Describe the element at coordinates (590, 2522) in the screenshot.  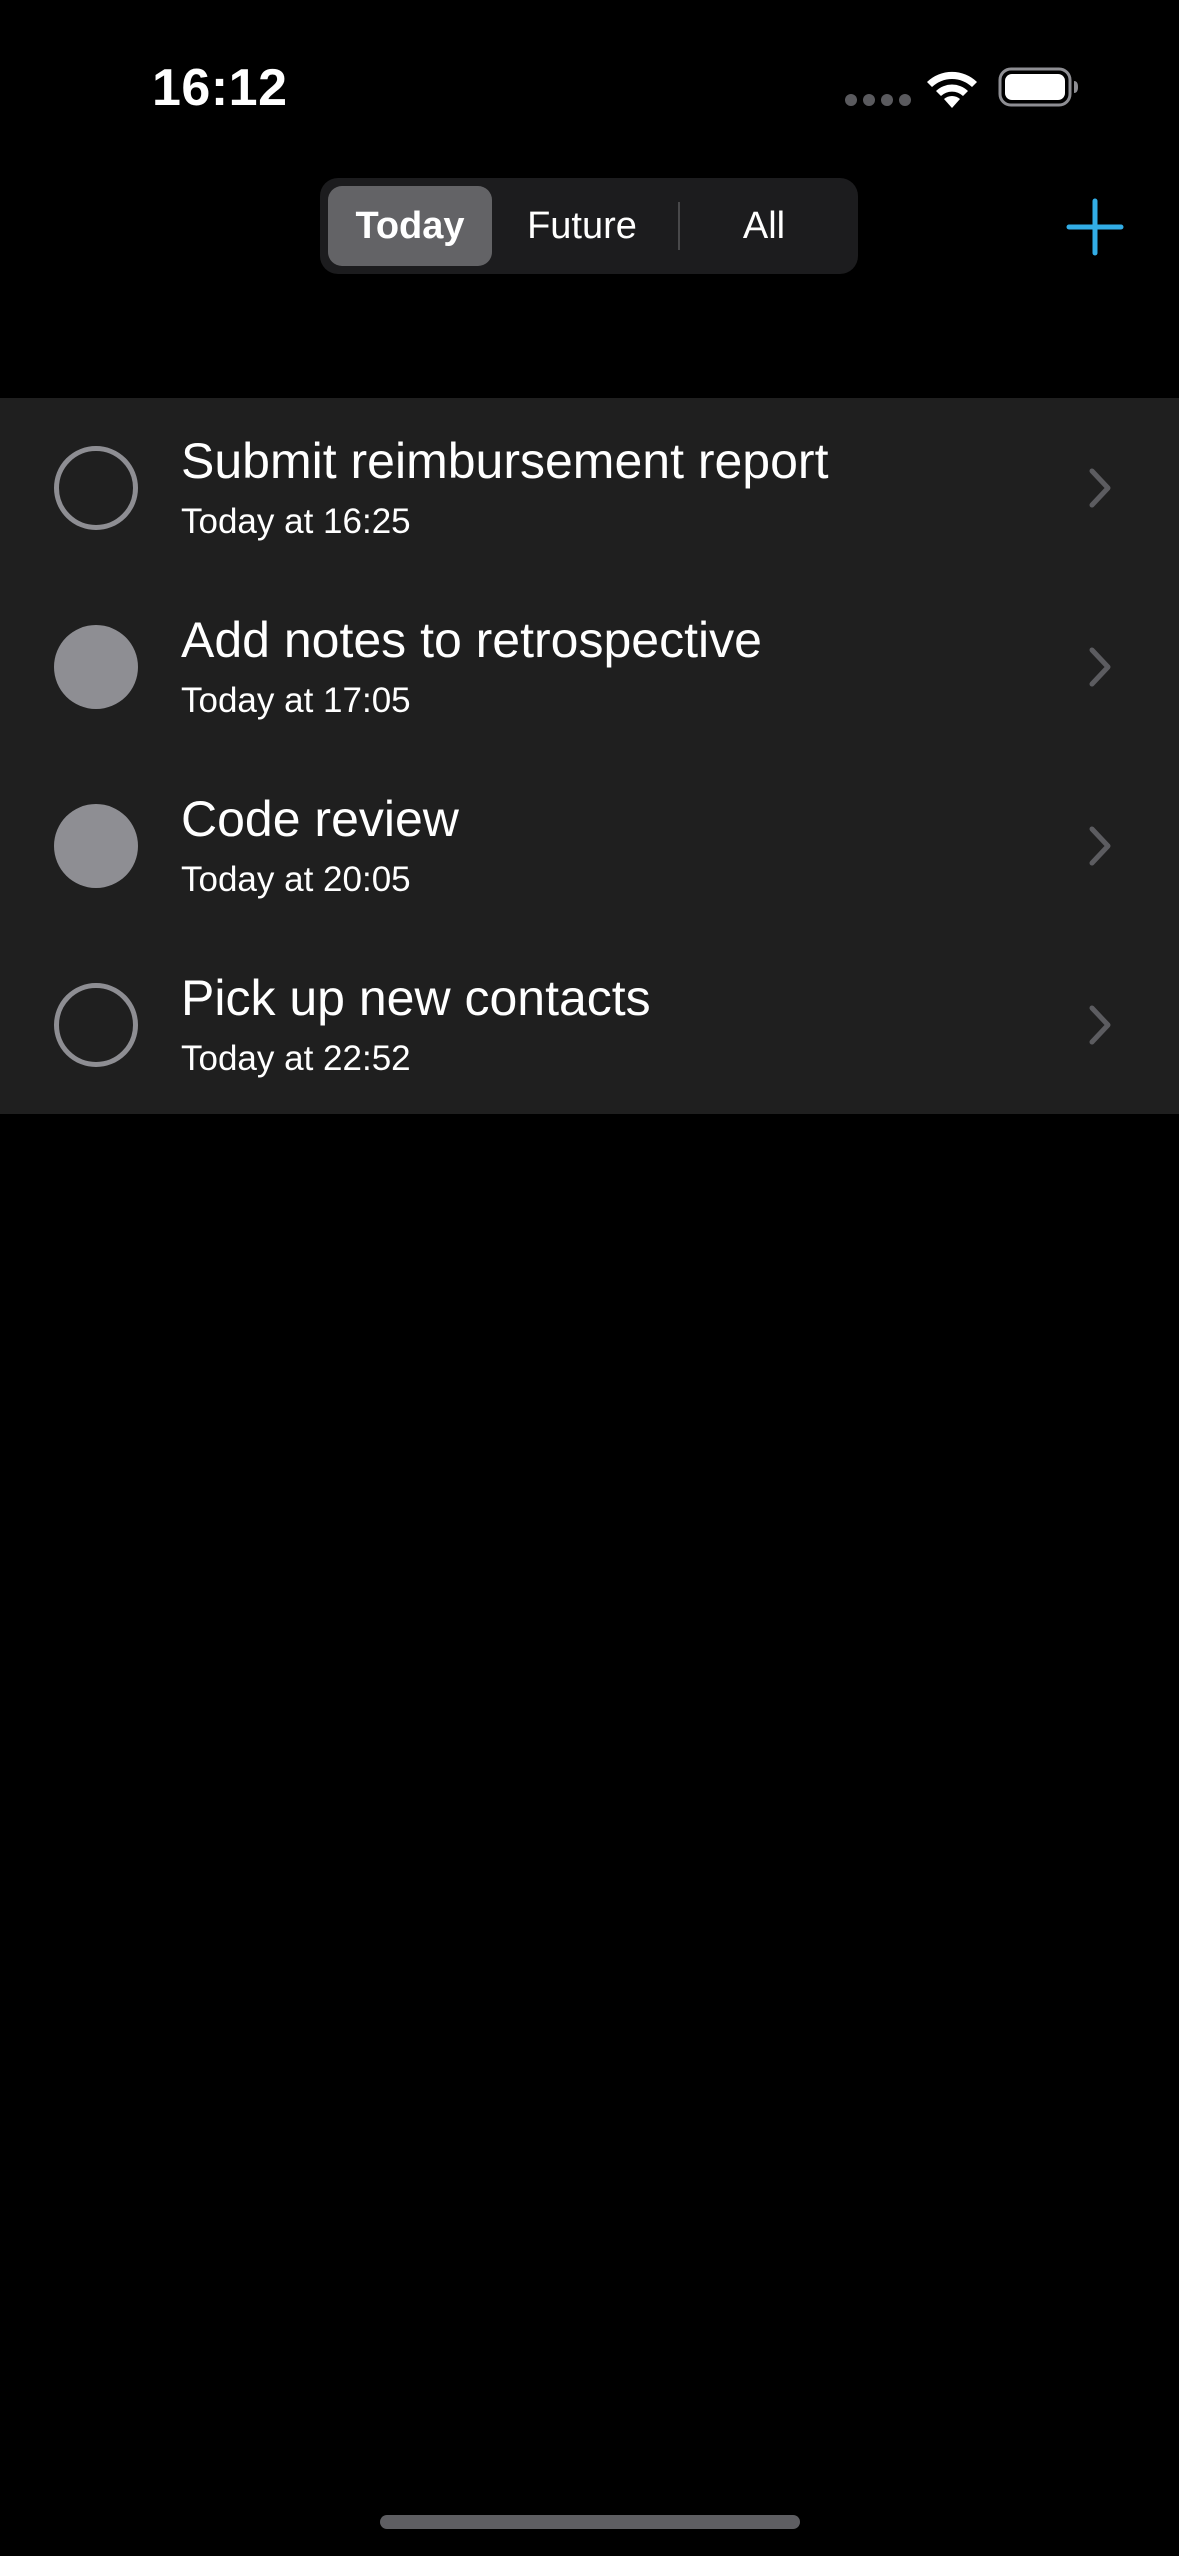
I see `home-indicator` at that location.